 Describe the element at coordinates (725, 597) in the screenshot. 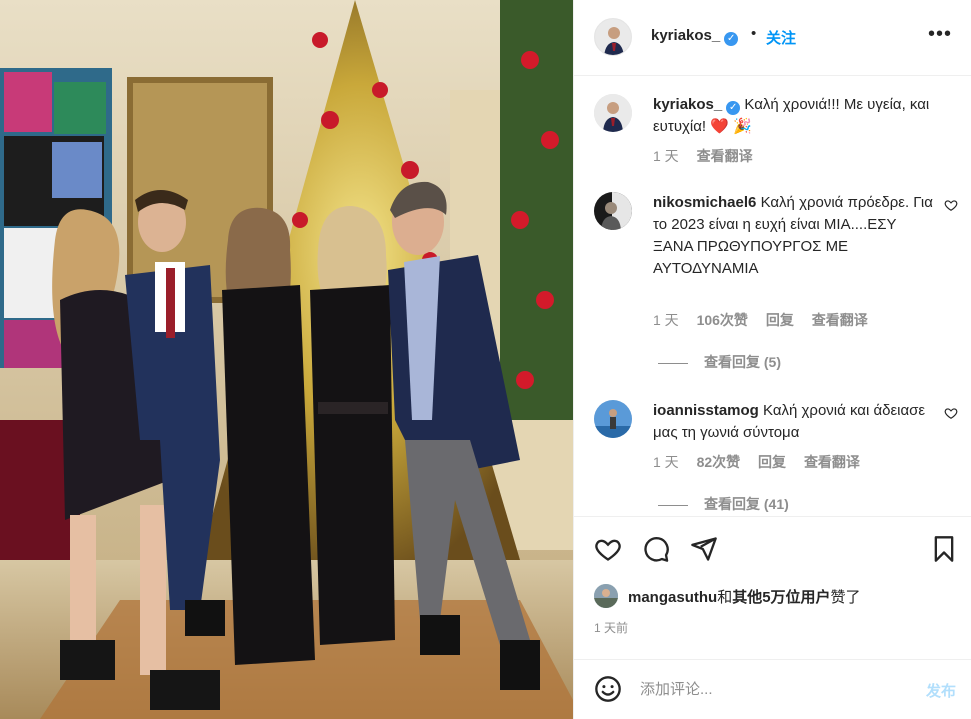

I see `likes-joiner: 和` at that location.